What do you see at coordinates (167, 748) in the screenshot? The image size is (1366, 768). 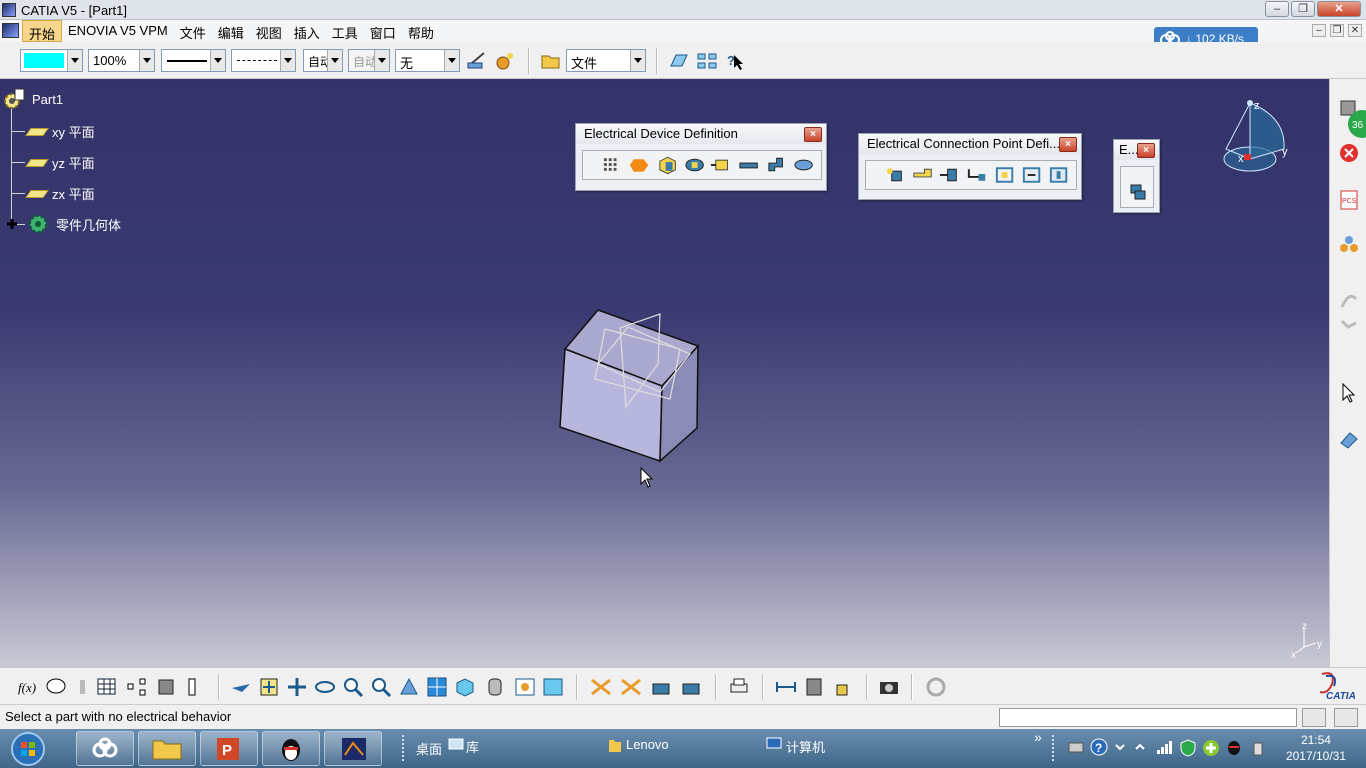 I see `taskbar-explorer` at bounding box center [167, 748].